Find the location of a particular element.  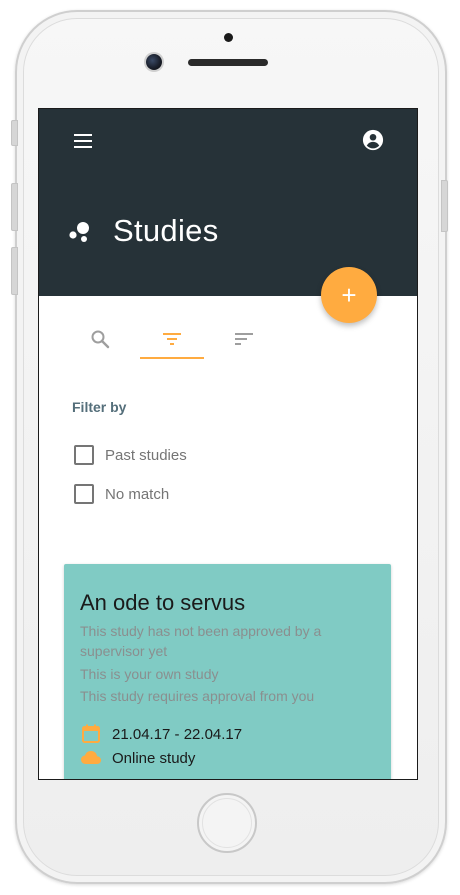

study-location: Online study is located at coordinates (154, 758).